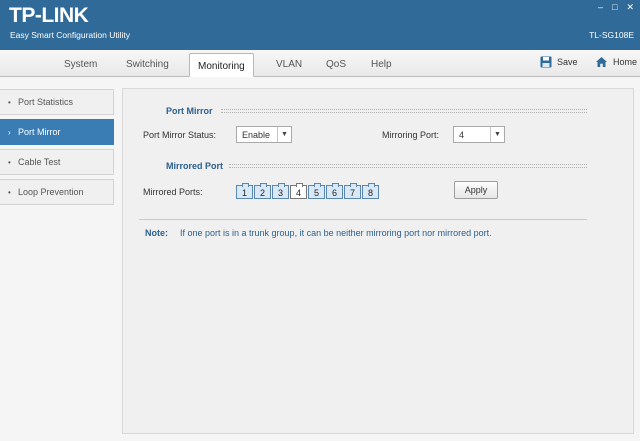  I want to click on sidebar-item-port-mirror: › Port Mirror, so click(57, 132).